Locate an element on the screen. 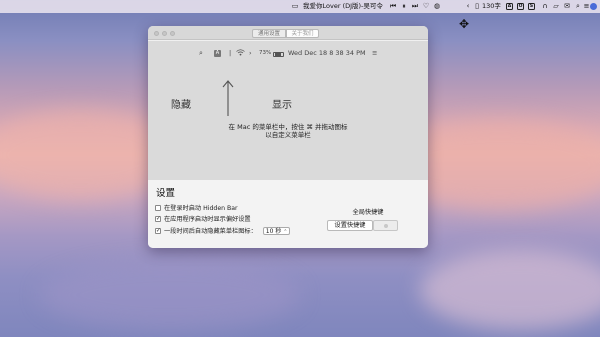 The image size is (600, 337). video-camera-icon: ▭ is located at coordinates (295, 6).